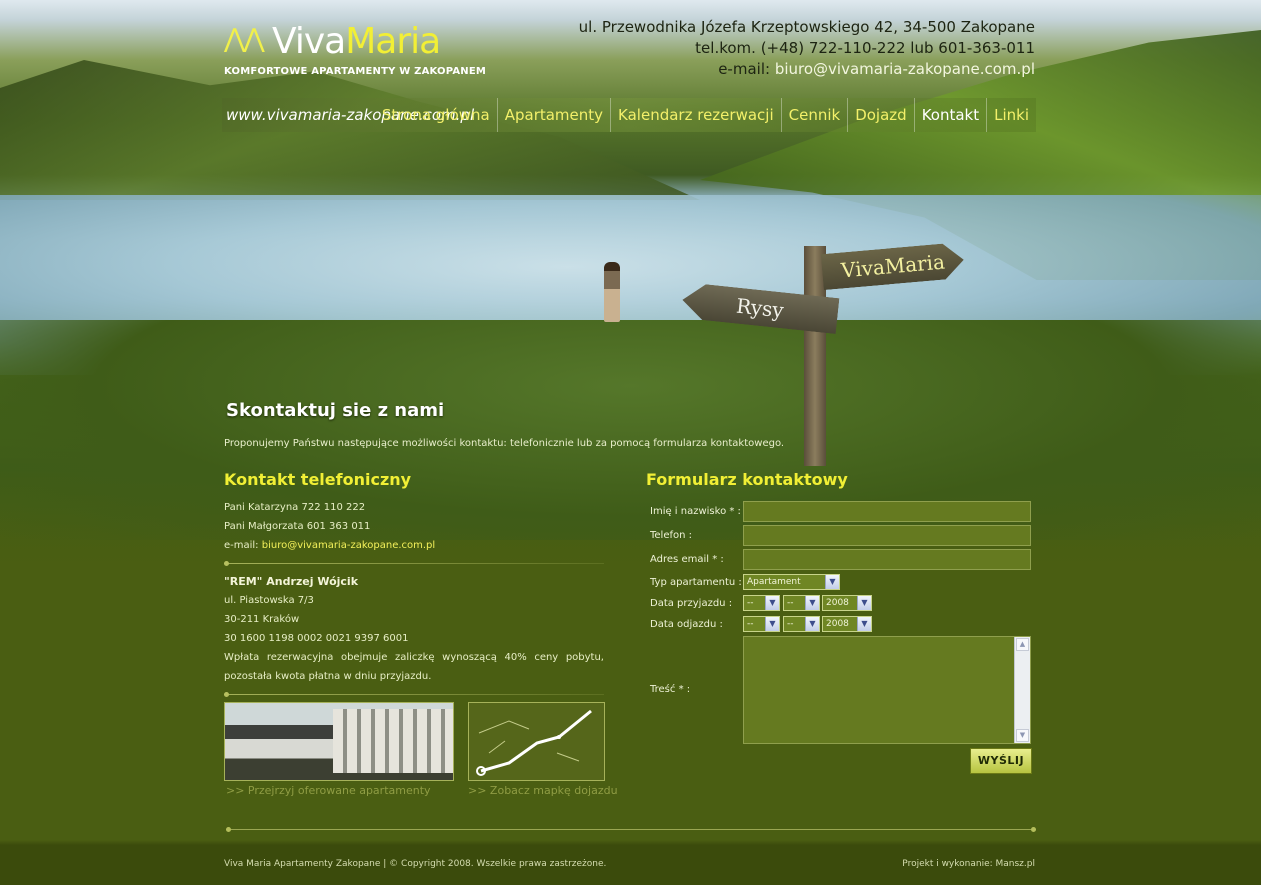  I want to click on departure-label: Data odjazdu :, so click(686, 624).